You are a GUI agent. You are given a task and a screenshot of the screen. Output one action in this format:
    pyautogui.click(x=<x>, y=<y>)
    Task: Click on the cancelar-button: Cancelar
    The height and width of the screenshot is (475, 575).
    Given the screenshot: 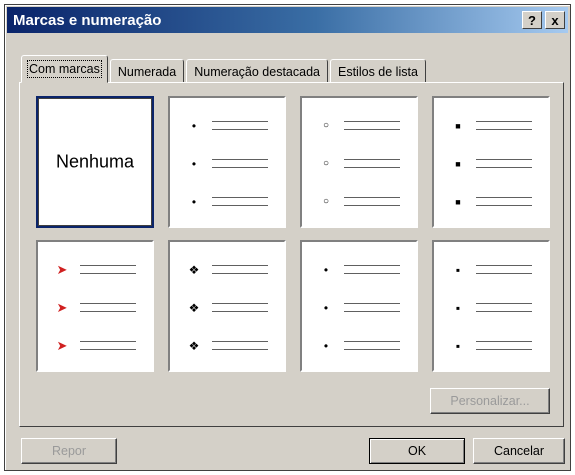 What is the action you would take?
    pyautogui.click(x=519, y=451)
    